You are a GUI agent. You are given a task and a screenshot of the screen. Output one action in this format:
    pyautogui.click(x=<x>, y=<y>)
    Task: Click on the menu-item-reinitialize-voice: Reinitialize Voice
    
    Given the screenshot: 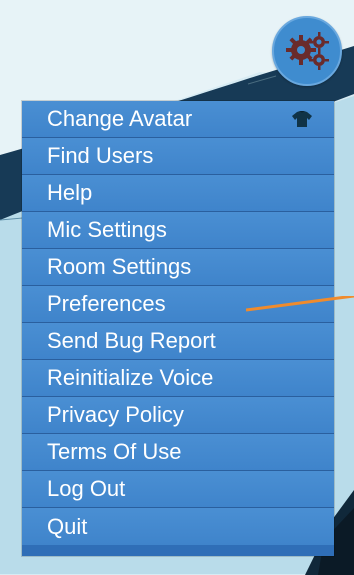 What is the action you would take?
    pyautogui.click(x=178, y=378)
    